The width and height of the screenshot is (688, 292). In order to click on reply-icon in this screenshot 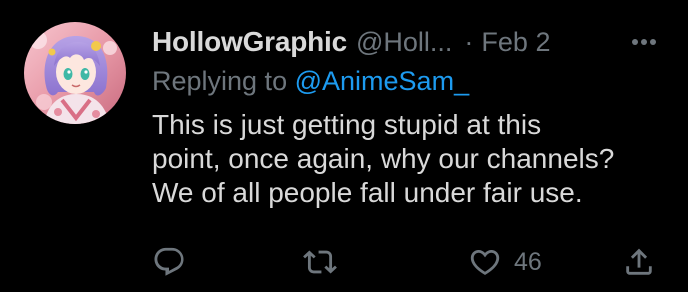, I will do `click(169, 261)`.